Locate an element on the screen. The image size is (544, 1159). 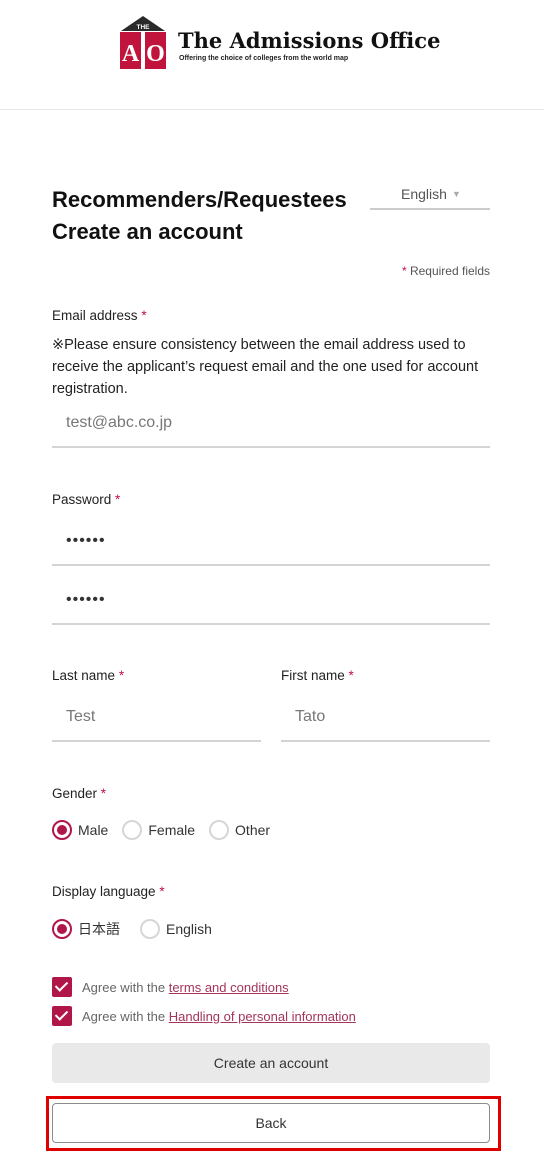
last-name-field is located at coordinates (156, 718).